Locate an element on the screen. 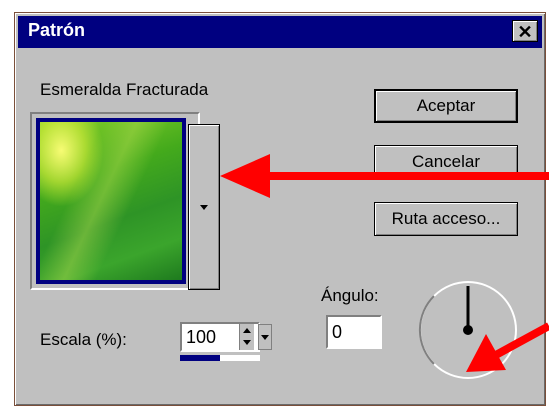 This screenshot has width=549, height=408. scale-spinner is located at coordinates (246, 337).